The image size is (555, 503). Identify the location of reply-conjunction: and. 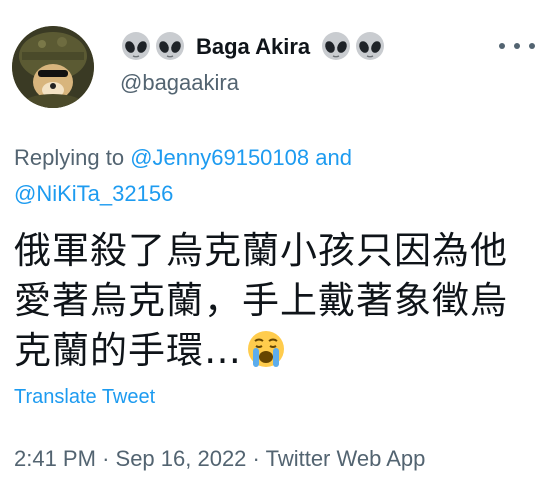
(333, 157).